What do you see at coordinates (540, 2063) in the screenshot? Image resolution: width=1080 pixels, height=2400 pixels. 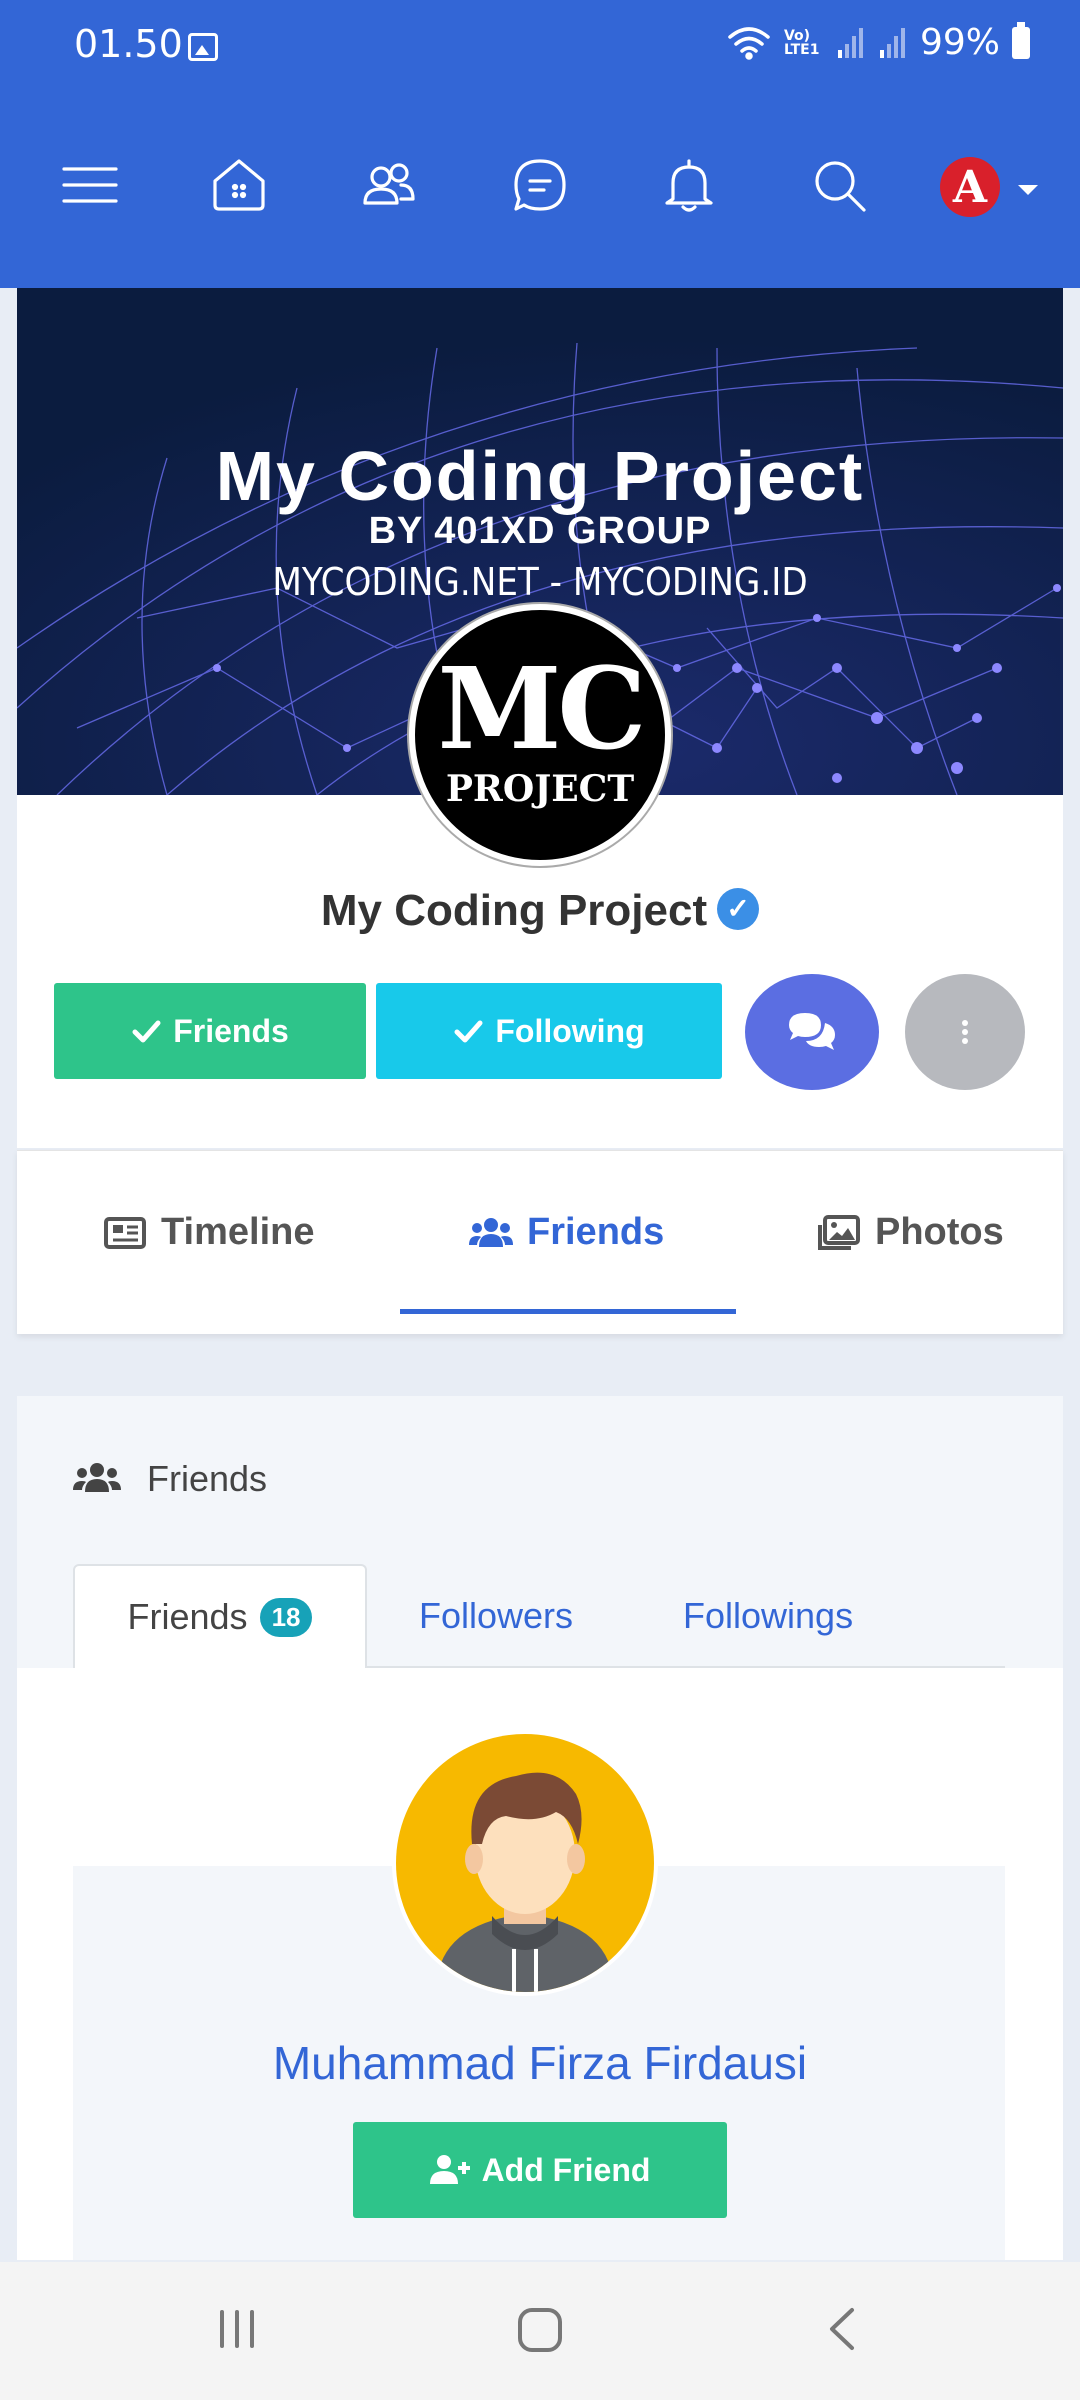 I see `friend-name: Muhammad Firza Firdausi` at bounding box center [540, 2063].